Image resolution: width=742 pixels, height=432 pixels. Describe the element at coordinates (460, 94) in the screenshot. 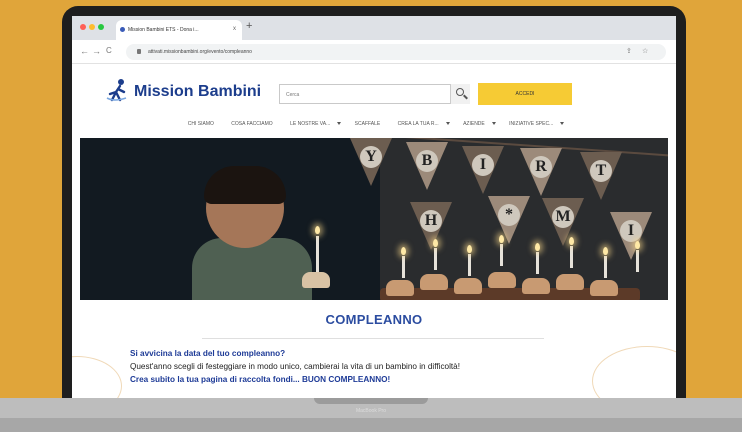

I see `search-button` at that location.